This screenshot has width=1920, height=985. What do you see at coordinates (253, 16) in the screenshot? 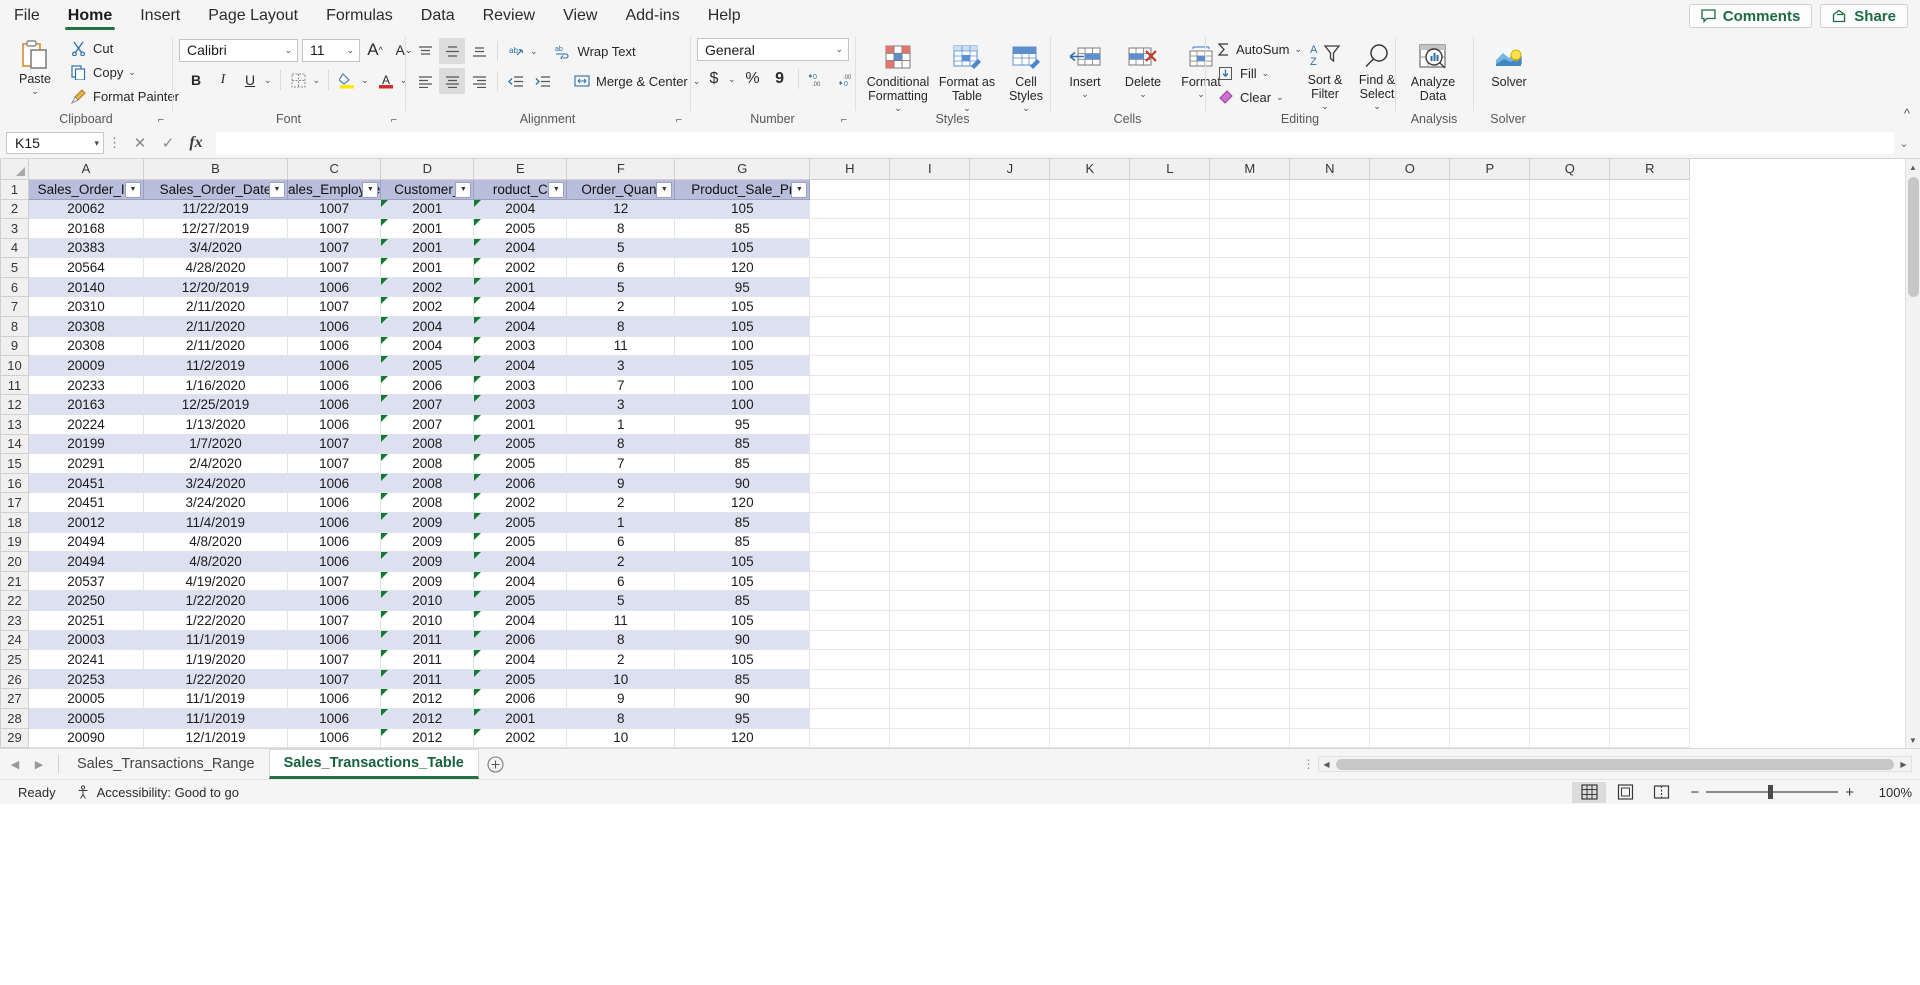
I see `ribbon-tab-page-layout: Page Layout` at bounding box center [253, 16].